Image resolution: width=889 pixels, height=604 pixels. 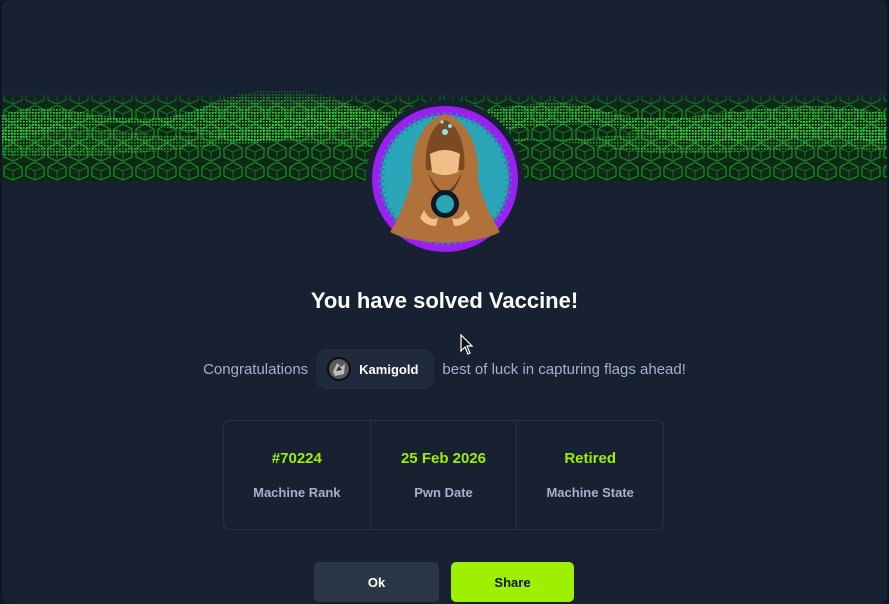 I want to click on user-avatar-icon, so click(x=339, y=369).